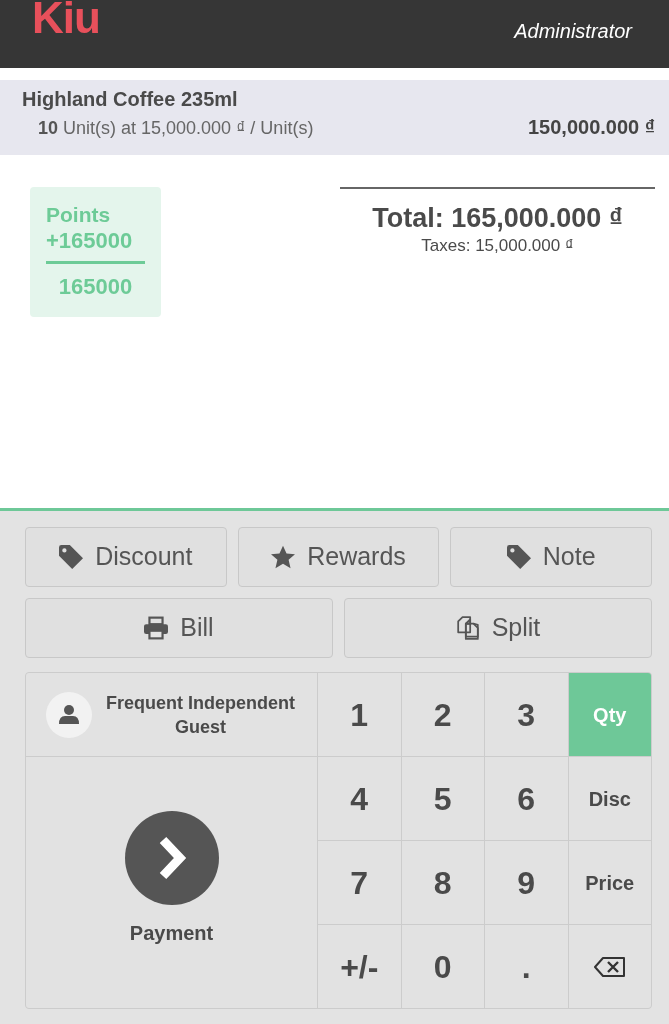 This screenshot has width=669, height=1024. What do you see at coordinates (359, 714) in the screenshot?
I see `numpad-key: 1` at bounding box center [359, 714].